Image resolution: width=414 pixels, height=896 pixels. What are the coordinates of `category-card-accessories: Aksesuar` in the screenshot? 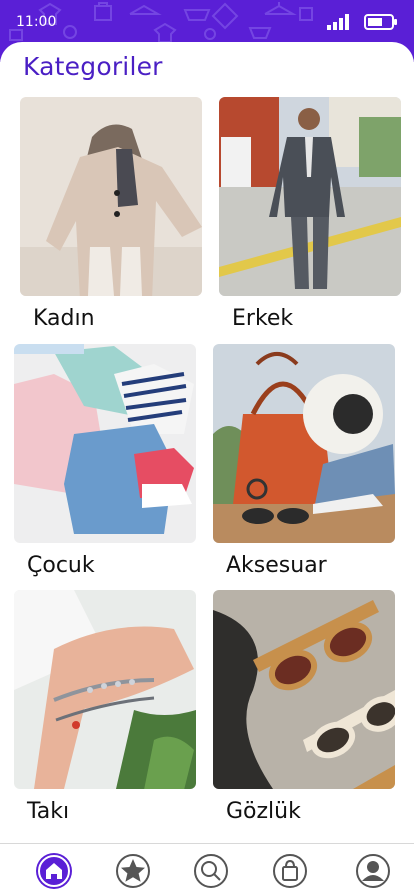 It's located at (304, 461).